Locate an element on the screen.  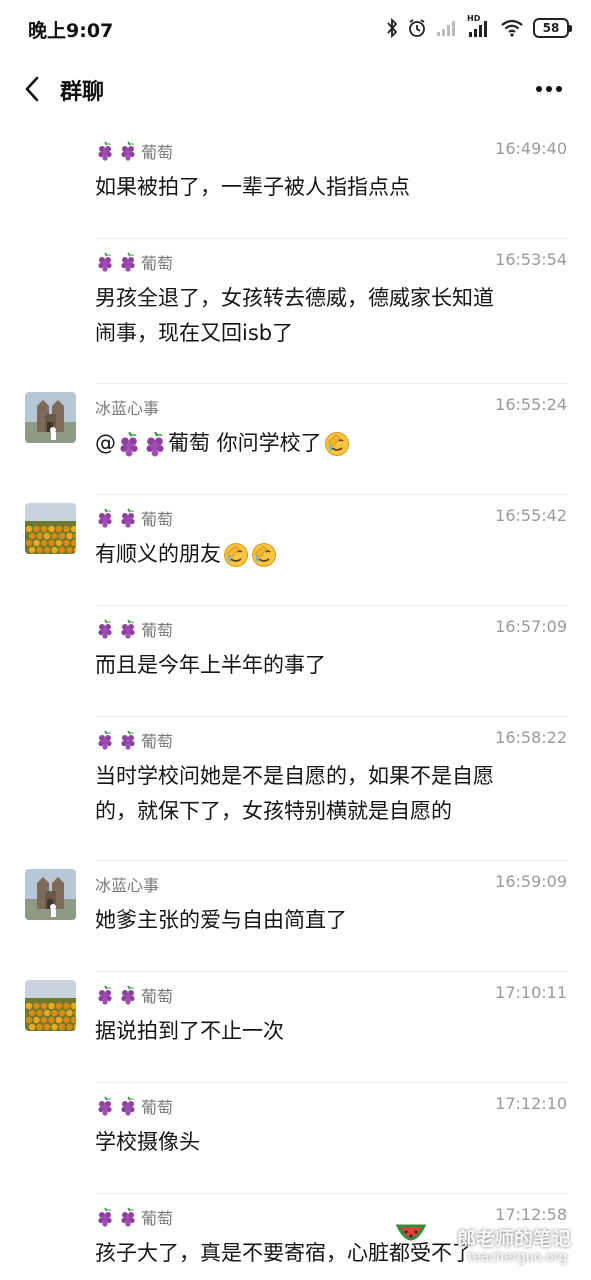
chat-message: 葡萄 16:57:09 而且是今年上半年的事了 is located at coordinates (295, 661).